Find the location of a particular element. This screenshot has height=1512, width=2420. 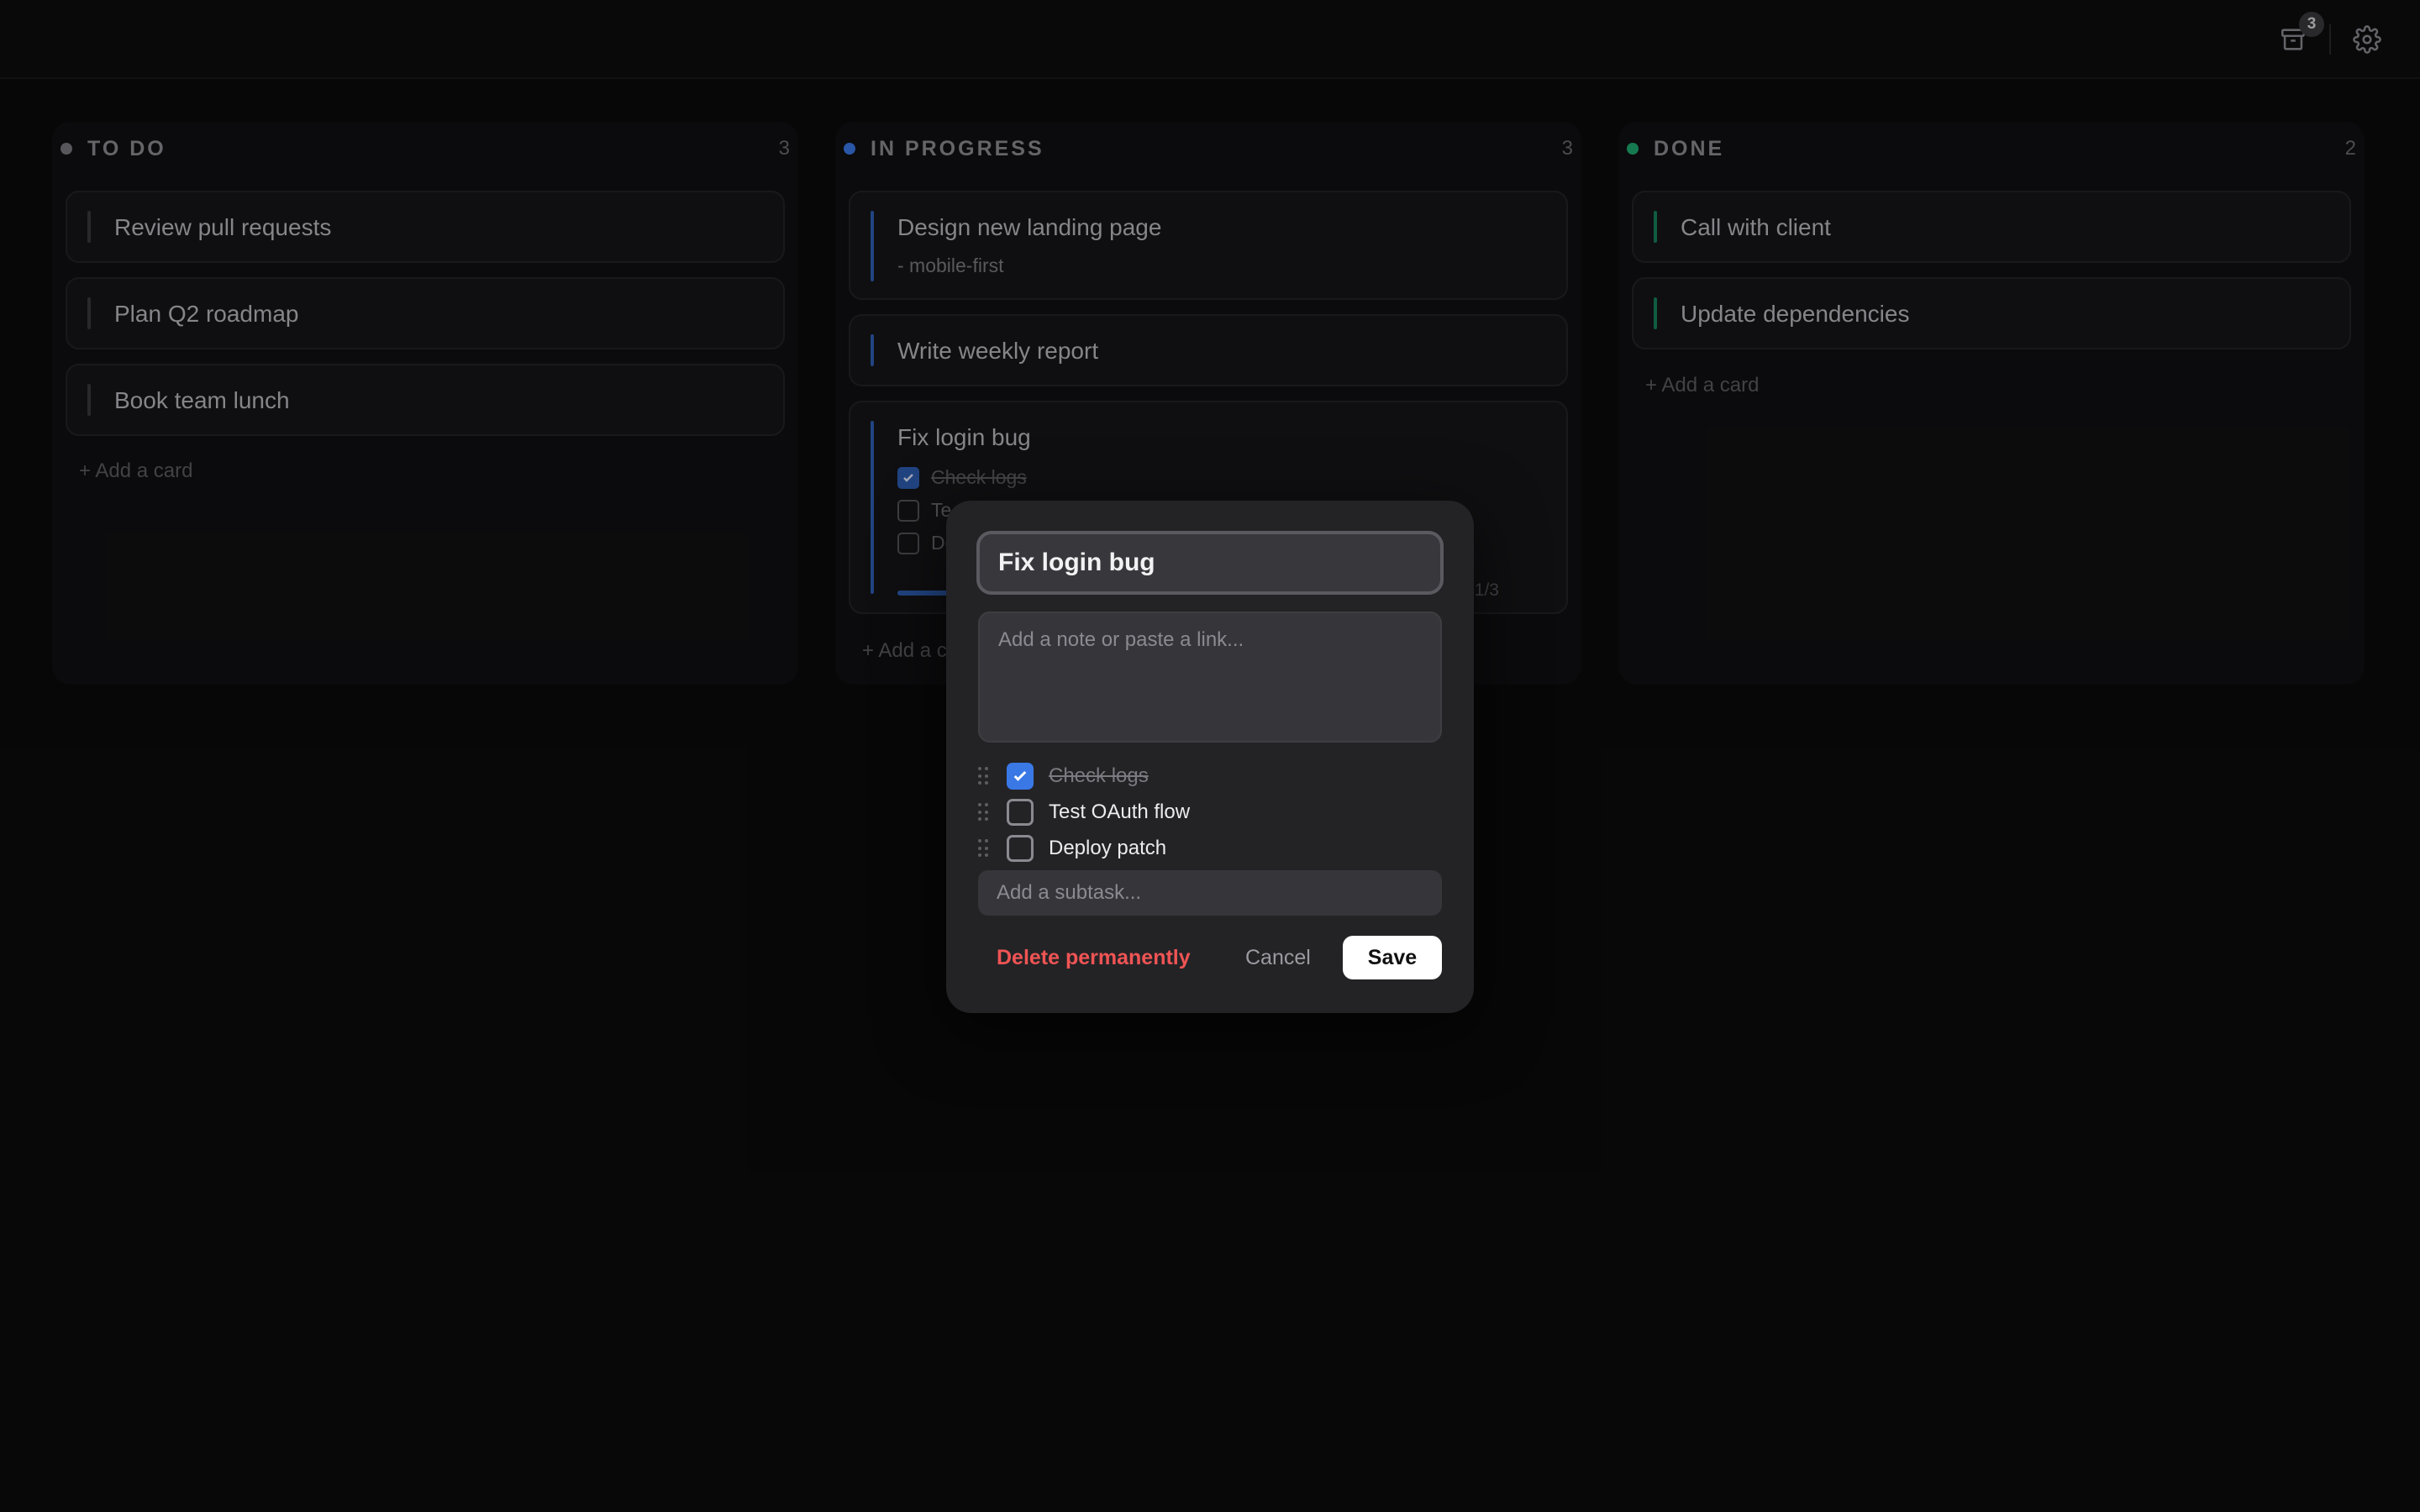

cancel-button: Cancel is located at coordinates (1278, 958).